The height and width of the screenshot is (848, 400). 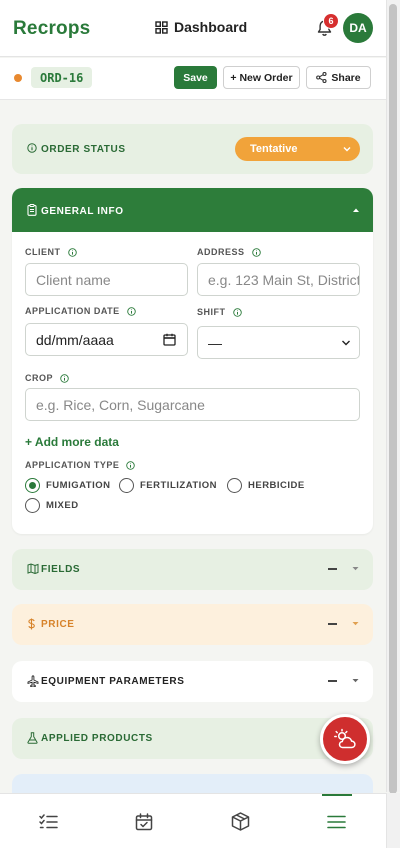 What do you see at coordinates (229, 252) in the screenshot?
I see `address-label: ADDRESS` at bounding box center [229, 252].